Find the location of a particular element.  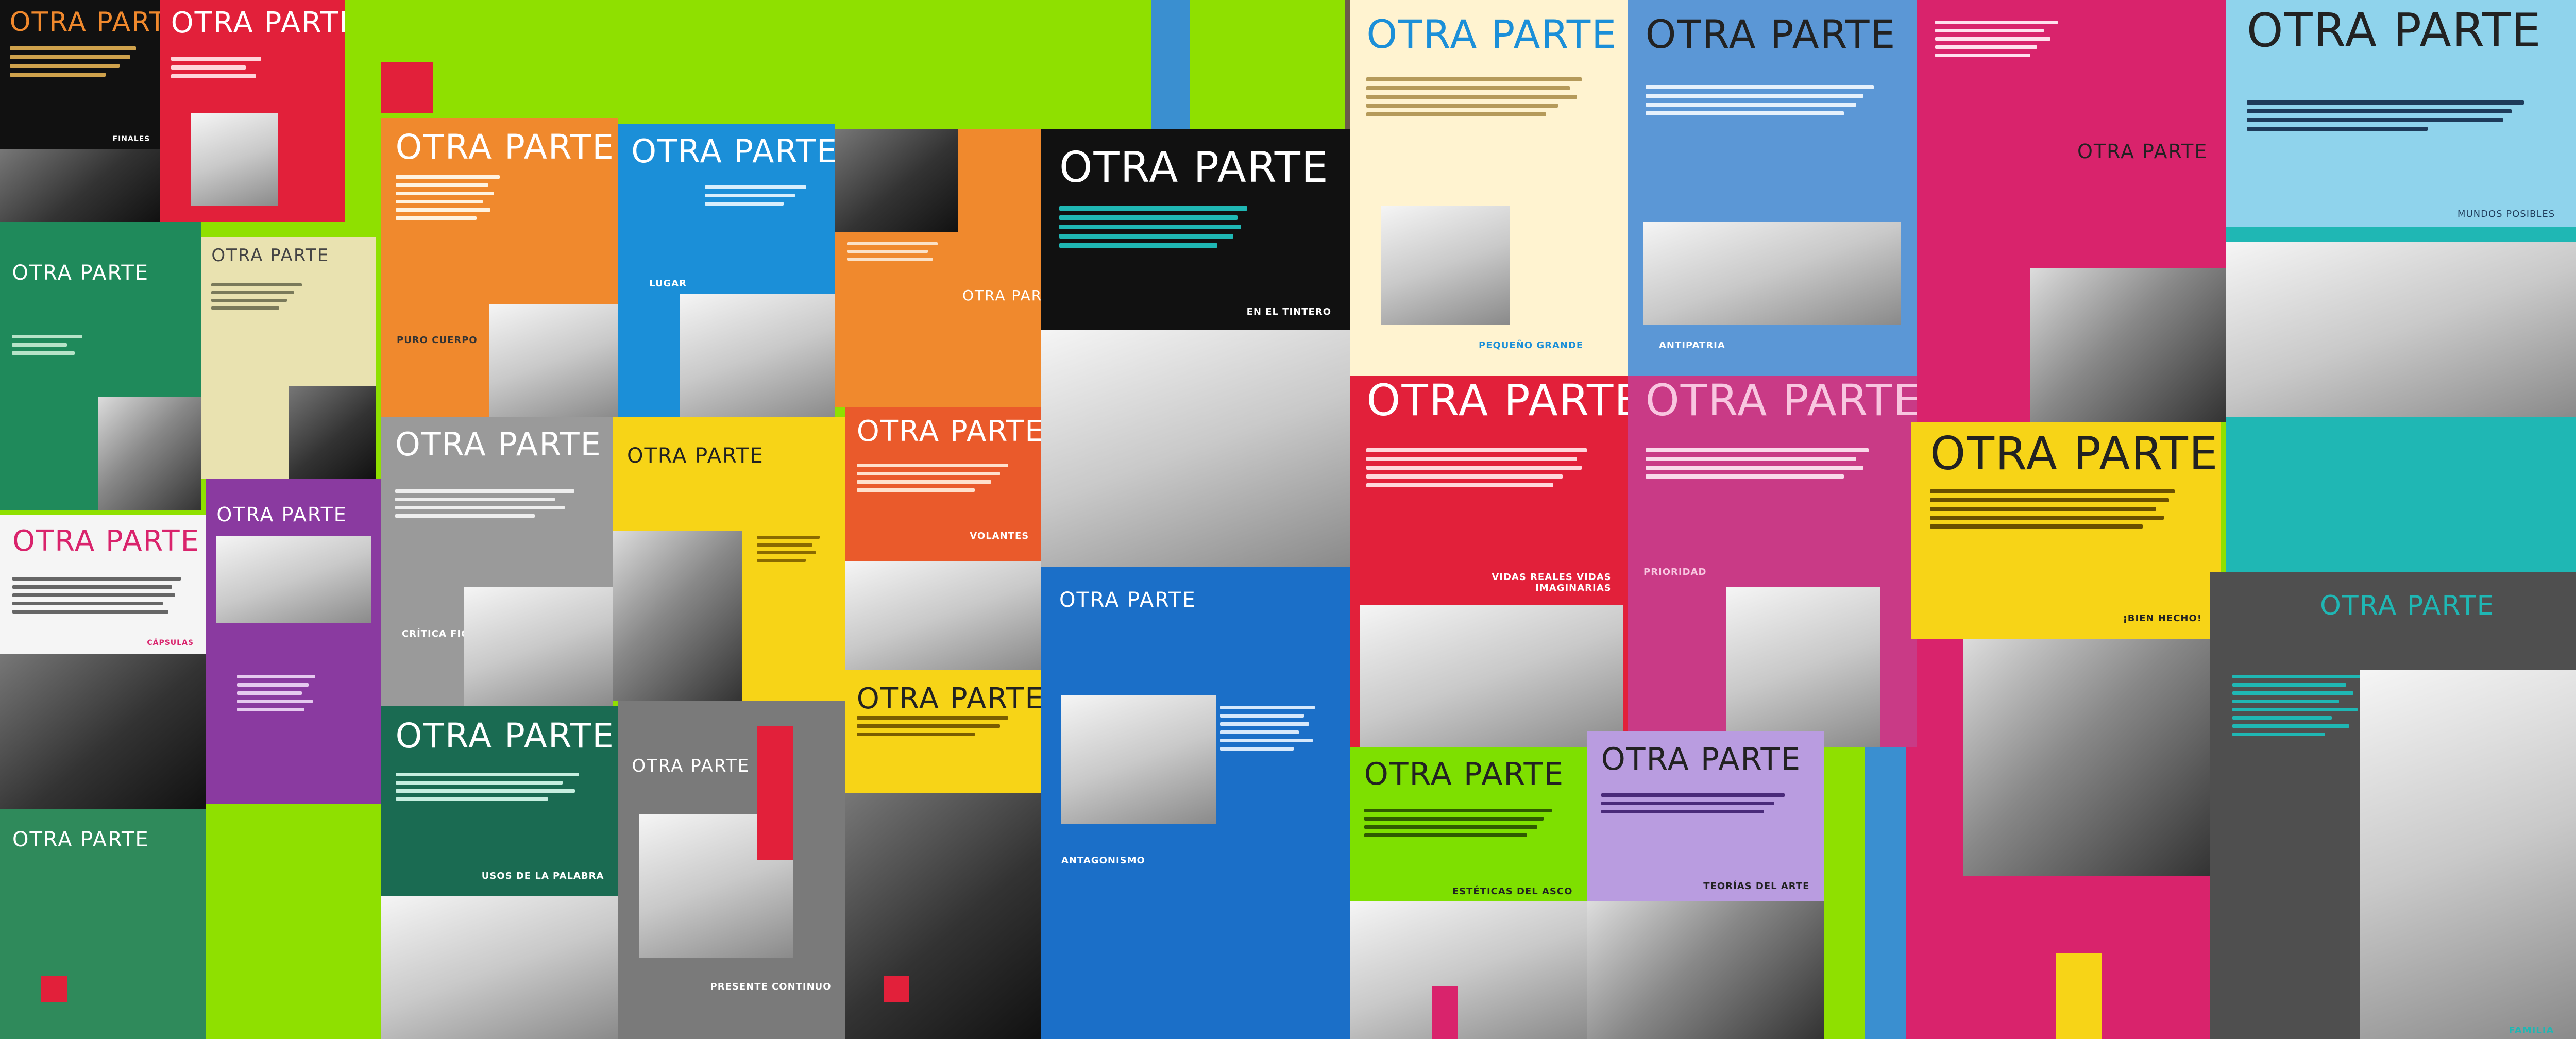

magazine-cover: OTRA PARTE LUGAR is located at coordinates (726, 270).